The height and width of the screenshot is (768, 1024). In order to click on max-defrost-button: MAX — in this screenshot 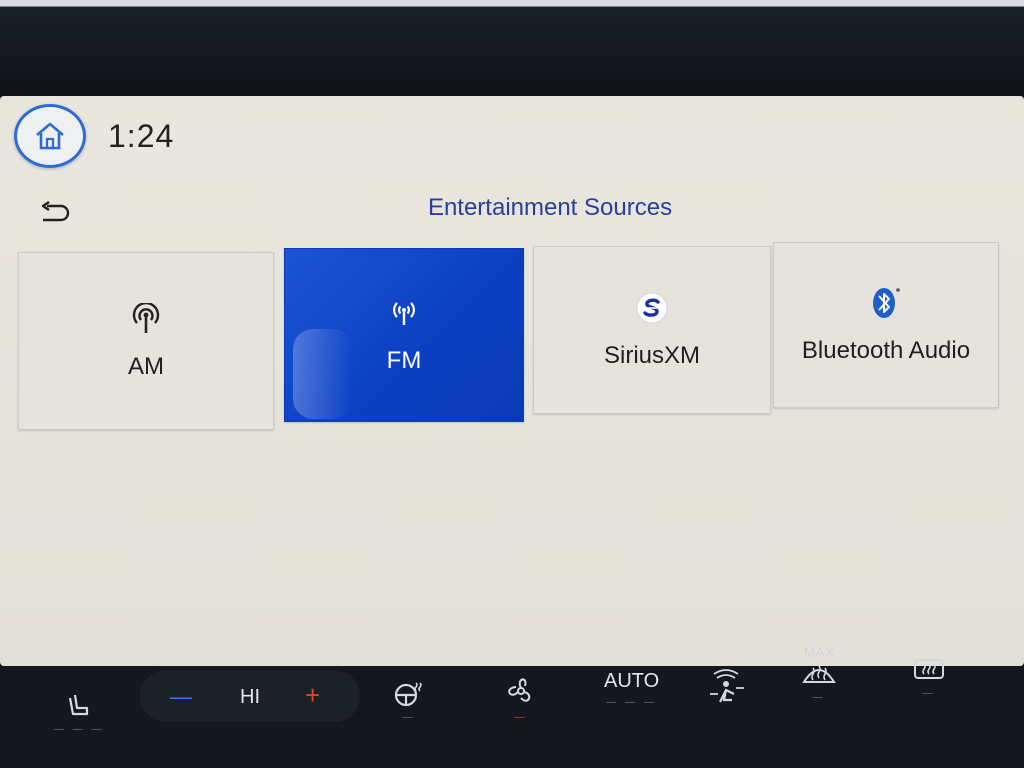, I will do `click(819, 673)`.